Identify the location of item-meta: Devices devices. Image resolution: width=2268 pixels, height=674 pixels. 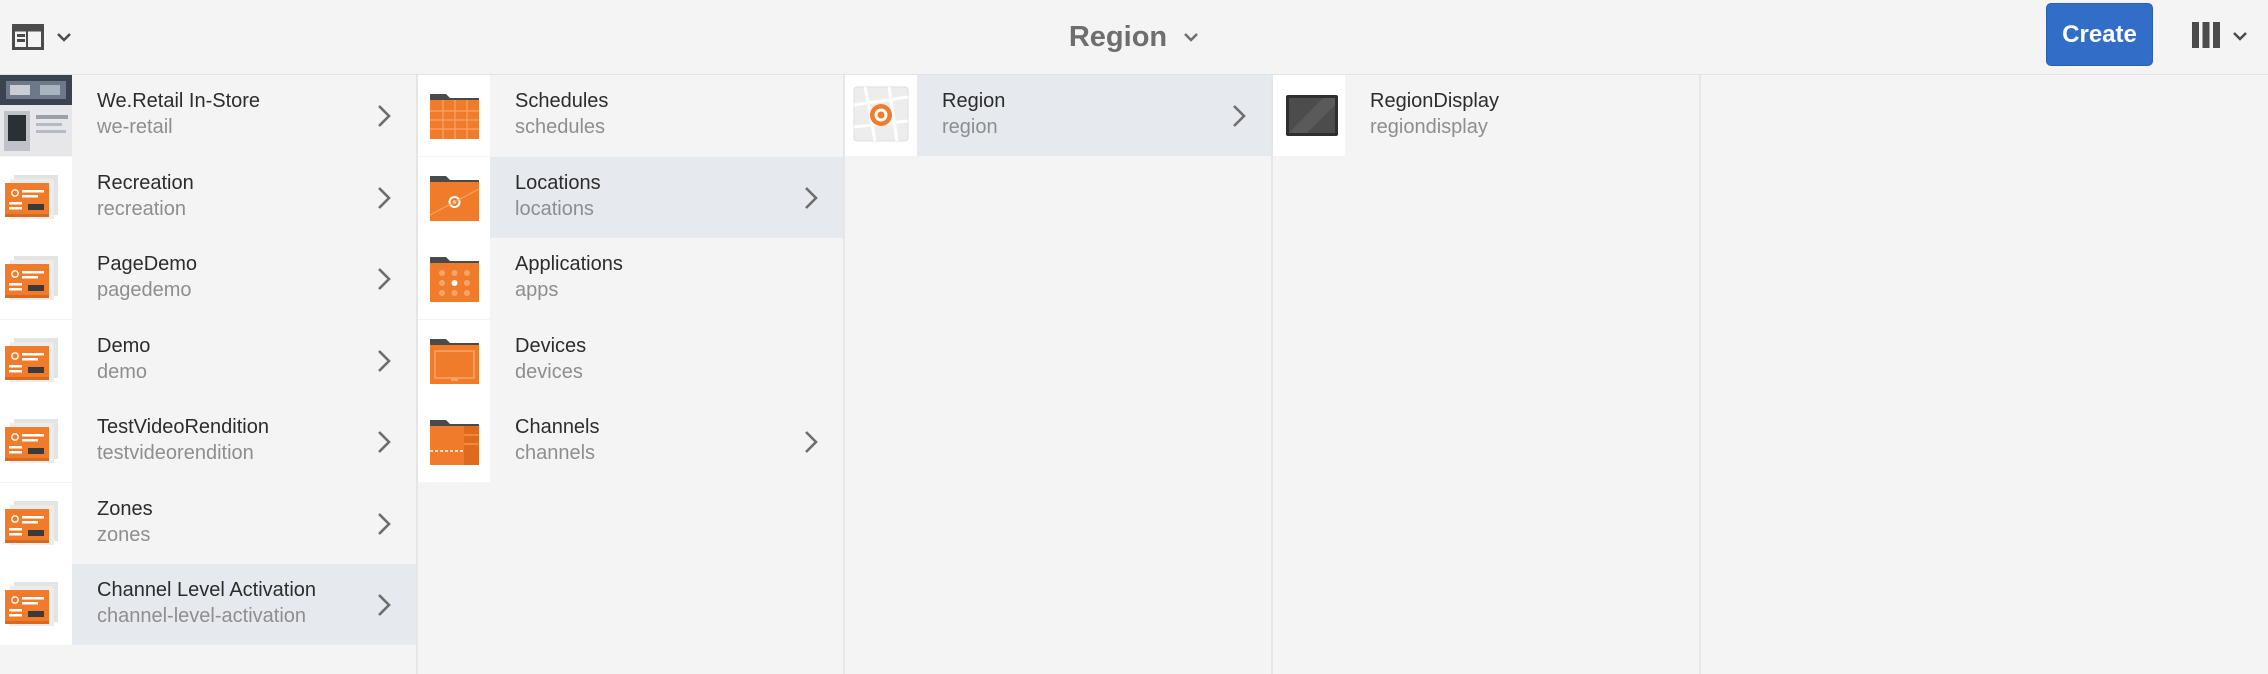
(666, 360).